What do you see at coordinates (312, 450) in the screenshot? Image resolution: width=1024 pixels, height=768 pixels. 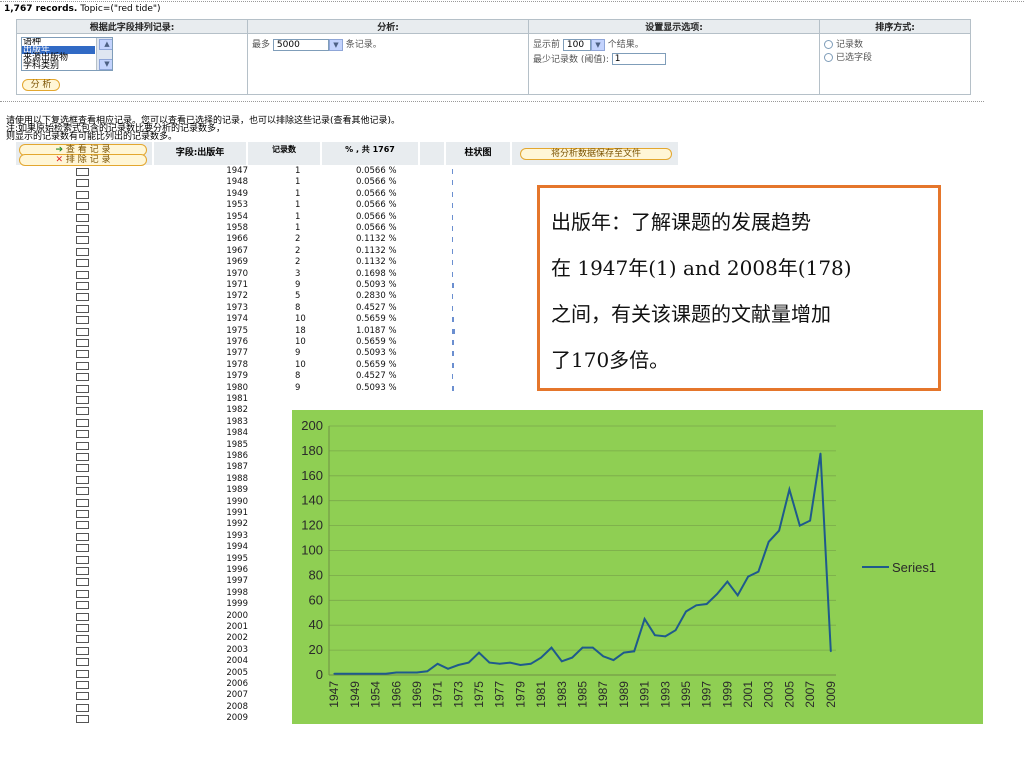 I see `y-tick-label: 180` at bounding box center [312, 450].